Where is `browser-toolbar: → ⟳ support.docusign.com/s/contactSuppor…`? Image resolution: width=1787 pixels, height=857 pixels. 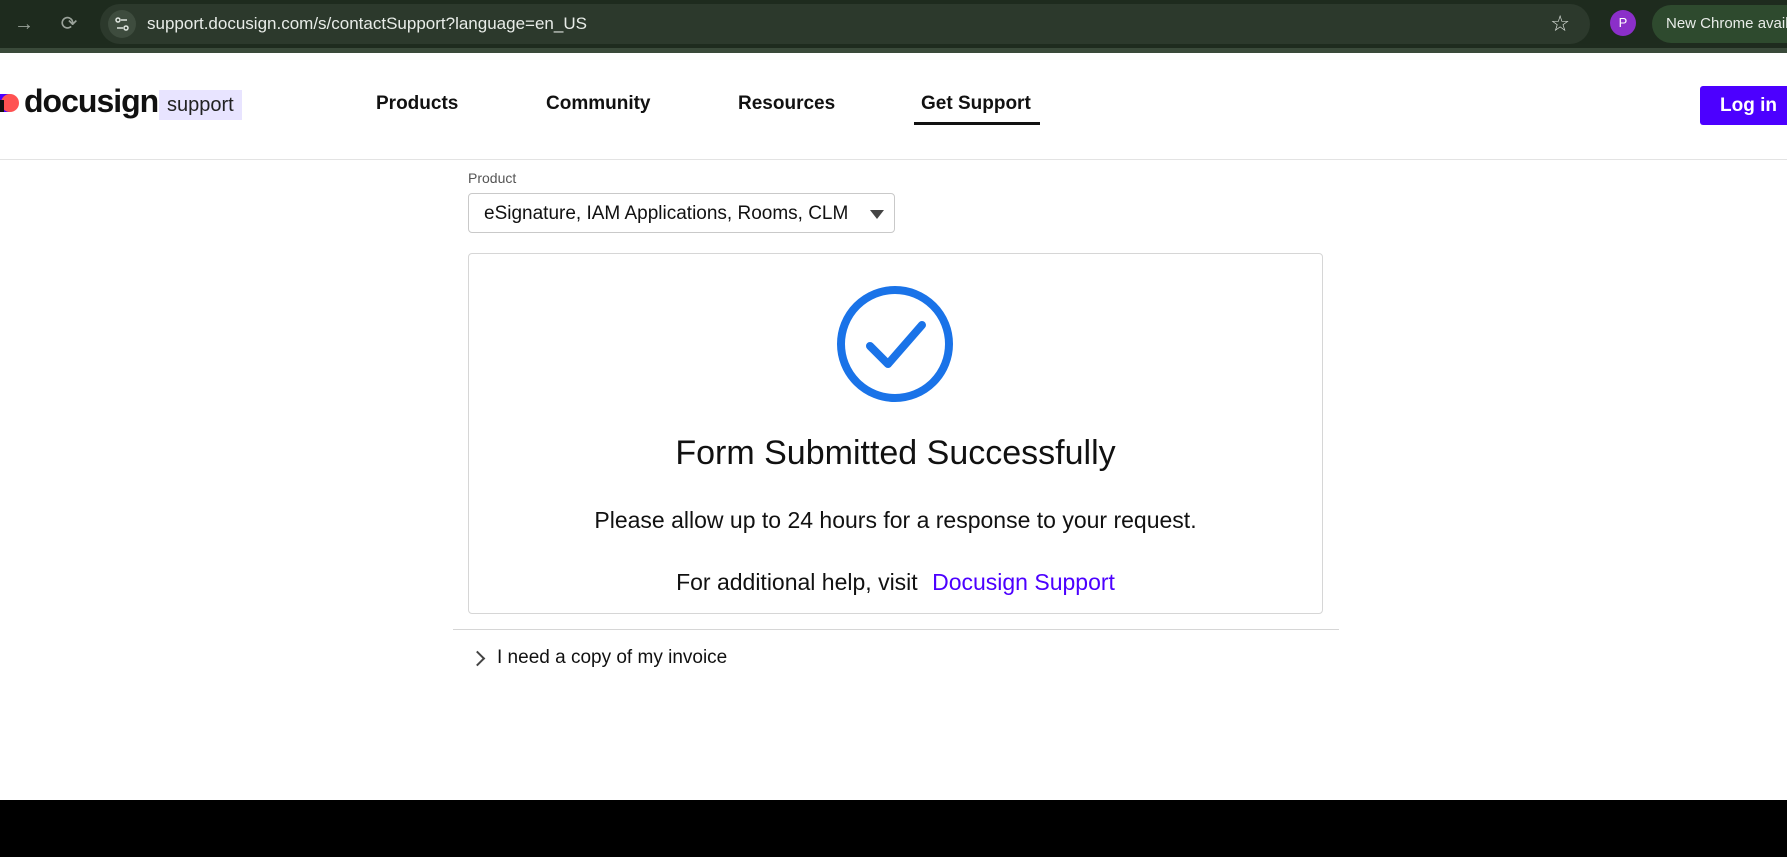
browser-toolbar: → ⟳ support.docusign.com/s/contactSuppor… is located at coordinates (893, 26).